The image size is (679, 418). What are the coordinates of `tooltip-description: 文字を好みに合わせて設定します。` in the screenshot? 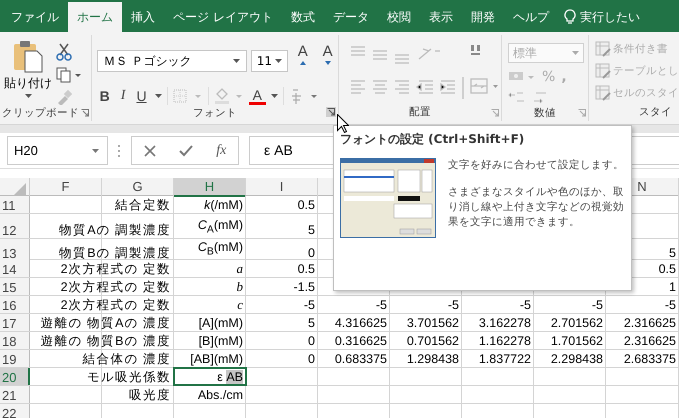 It's located at (536, 165).